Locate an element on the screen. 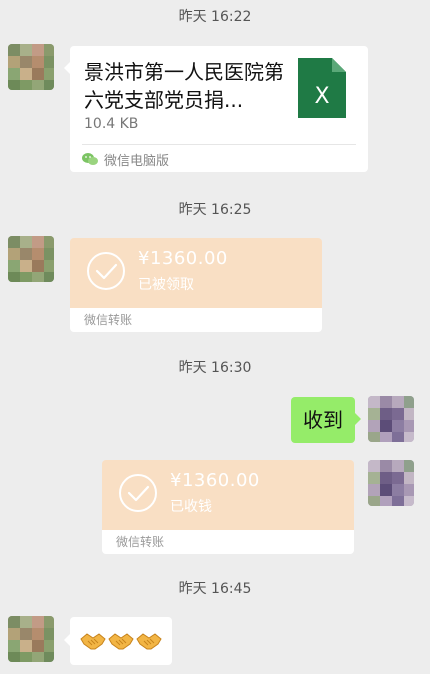 The width and height of the screenshot is (430, 674). transfer-card: ¥1360.00 已被领取 微信转账 is located at coordinates (196, 285).